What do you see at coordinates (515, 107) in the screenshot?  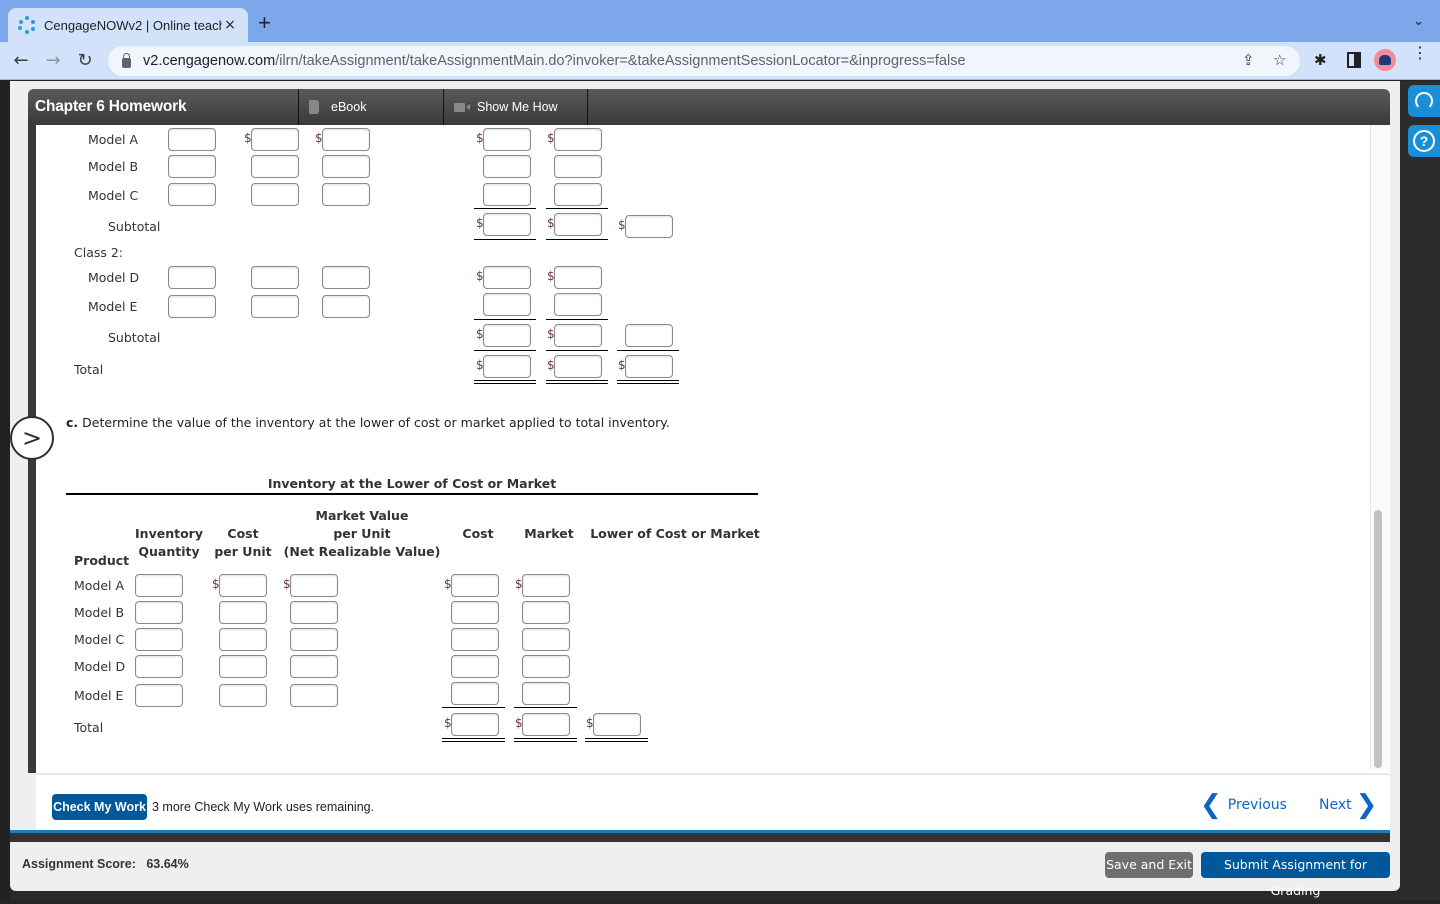 I see `show-me-how-button: Show Me How` at bounding box center [515, 107].